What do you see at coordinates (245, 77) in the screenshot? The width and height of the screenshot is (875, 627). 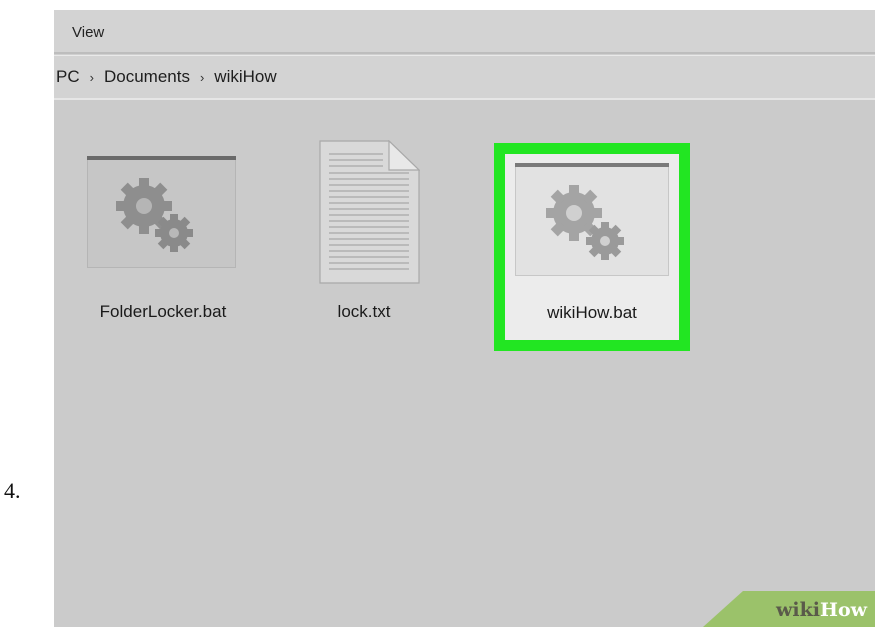 I see `breadcrumb-item-wikihow: wikiHow` at bounding box center [245, 77].